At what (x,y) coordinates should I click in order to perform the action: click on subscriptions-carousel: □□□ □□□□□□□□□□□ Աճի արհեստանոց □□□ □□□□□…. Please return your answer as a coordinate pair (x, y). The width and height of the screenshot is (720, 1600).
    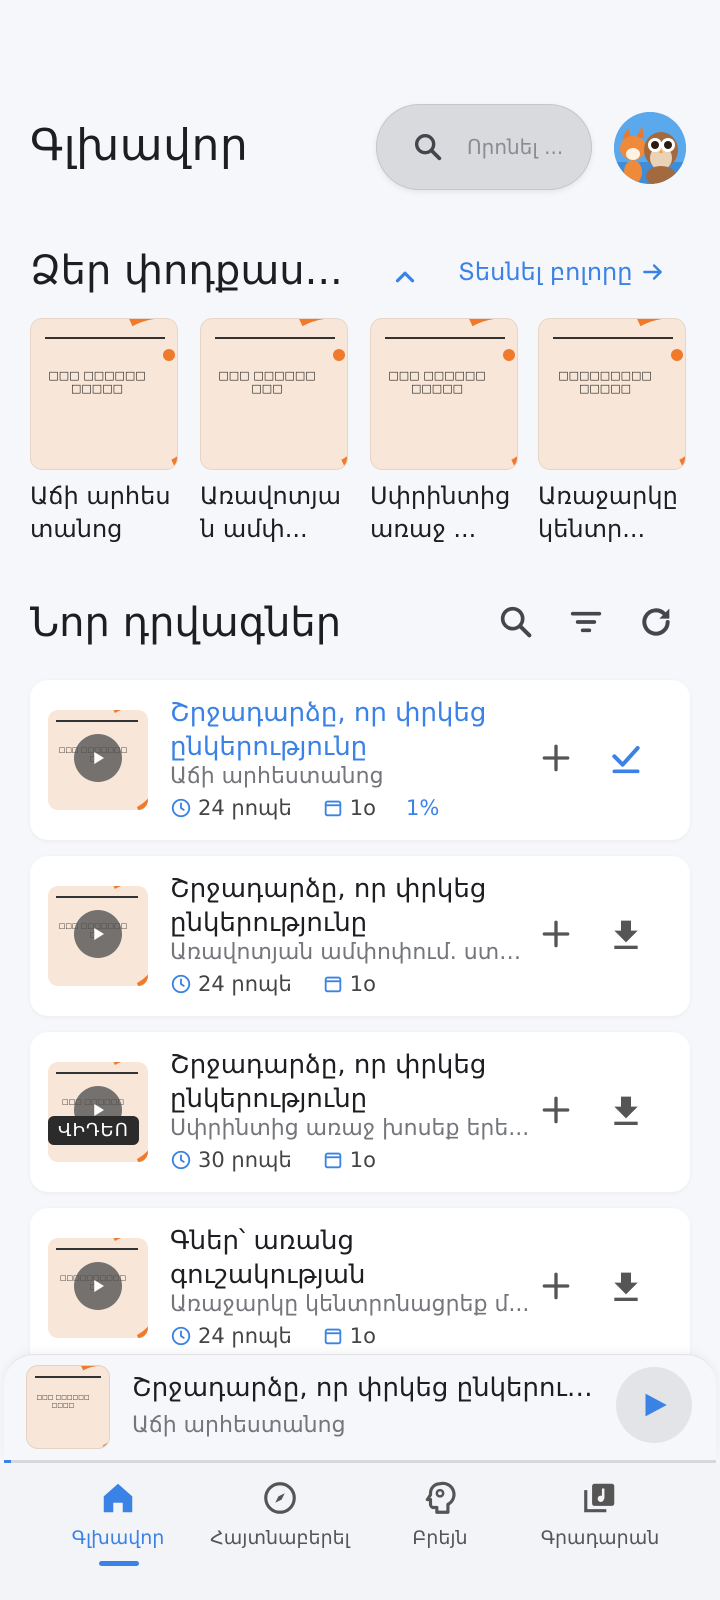
    Looking at the image, I should click on (375, 433).